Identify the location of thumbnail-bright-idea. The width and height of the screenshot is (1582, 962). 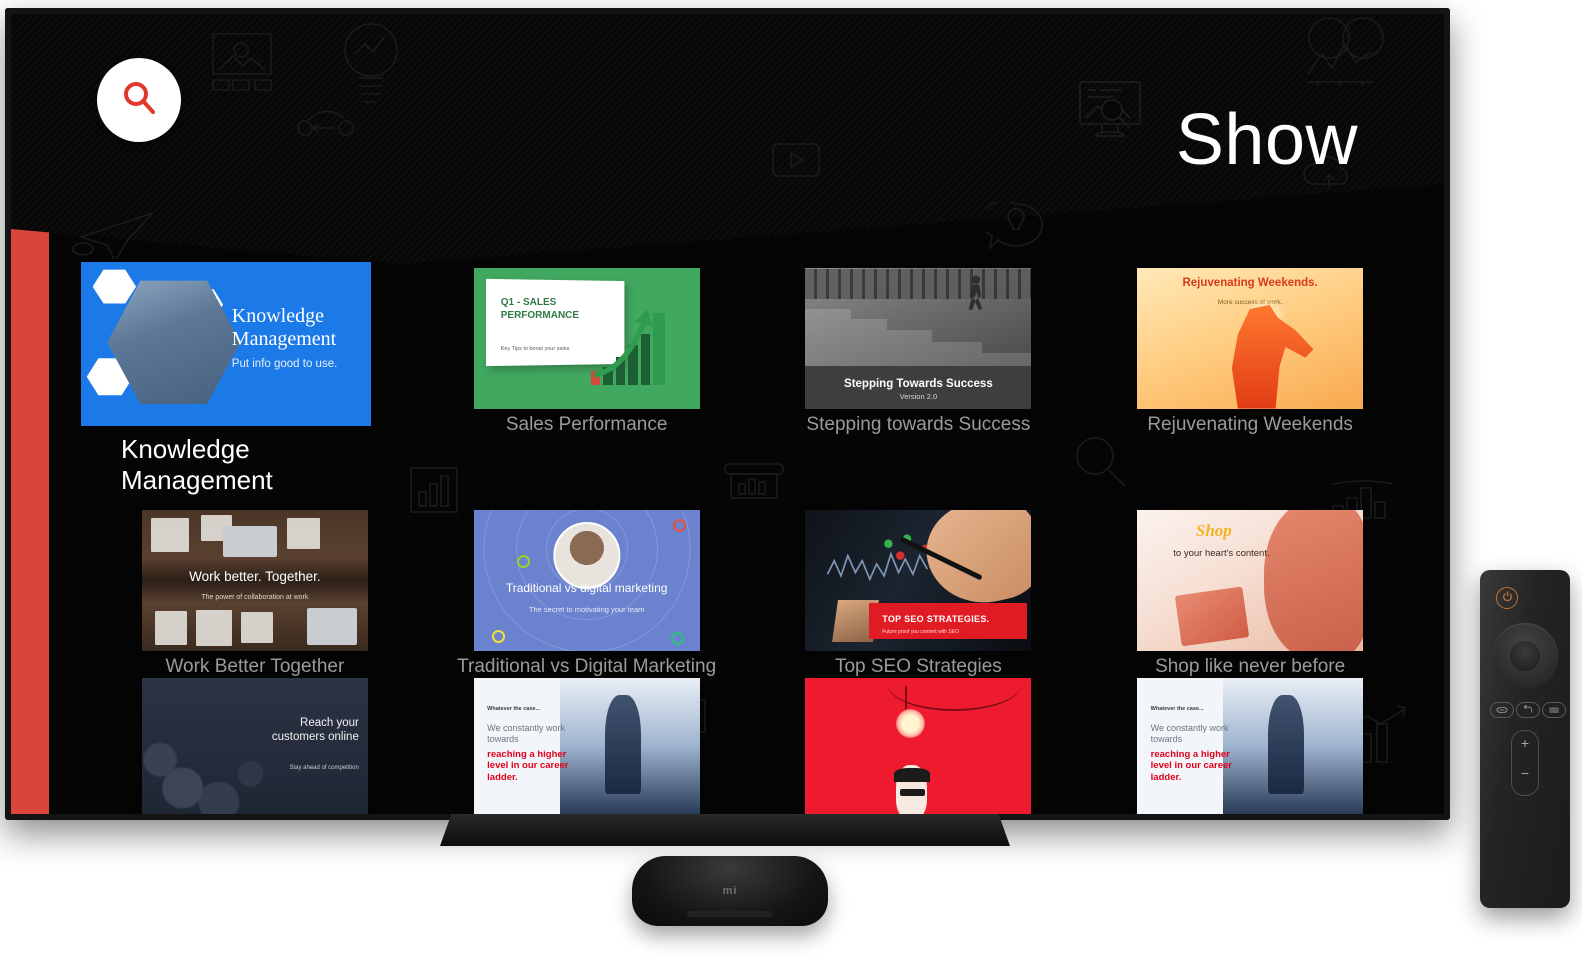
(918, 746).